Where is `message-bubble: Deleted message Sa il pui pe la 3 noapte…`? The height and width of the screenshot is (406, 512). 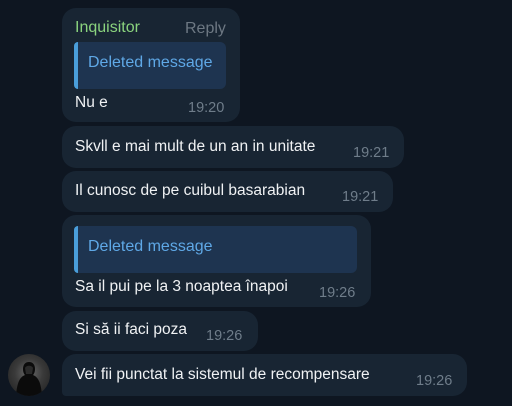
message-bubble: Deleted message Sa il pui pe la 3 noapte… is located at coordinates (216, 261).